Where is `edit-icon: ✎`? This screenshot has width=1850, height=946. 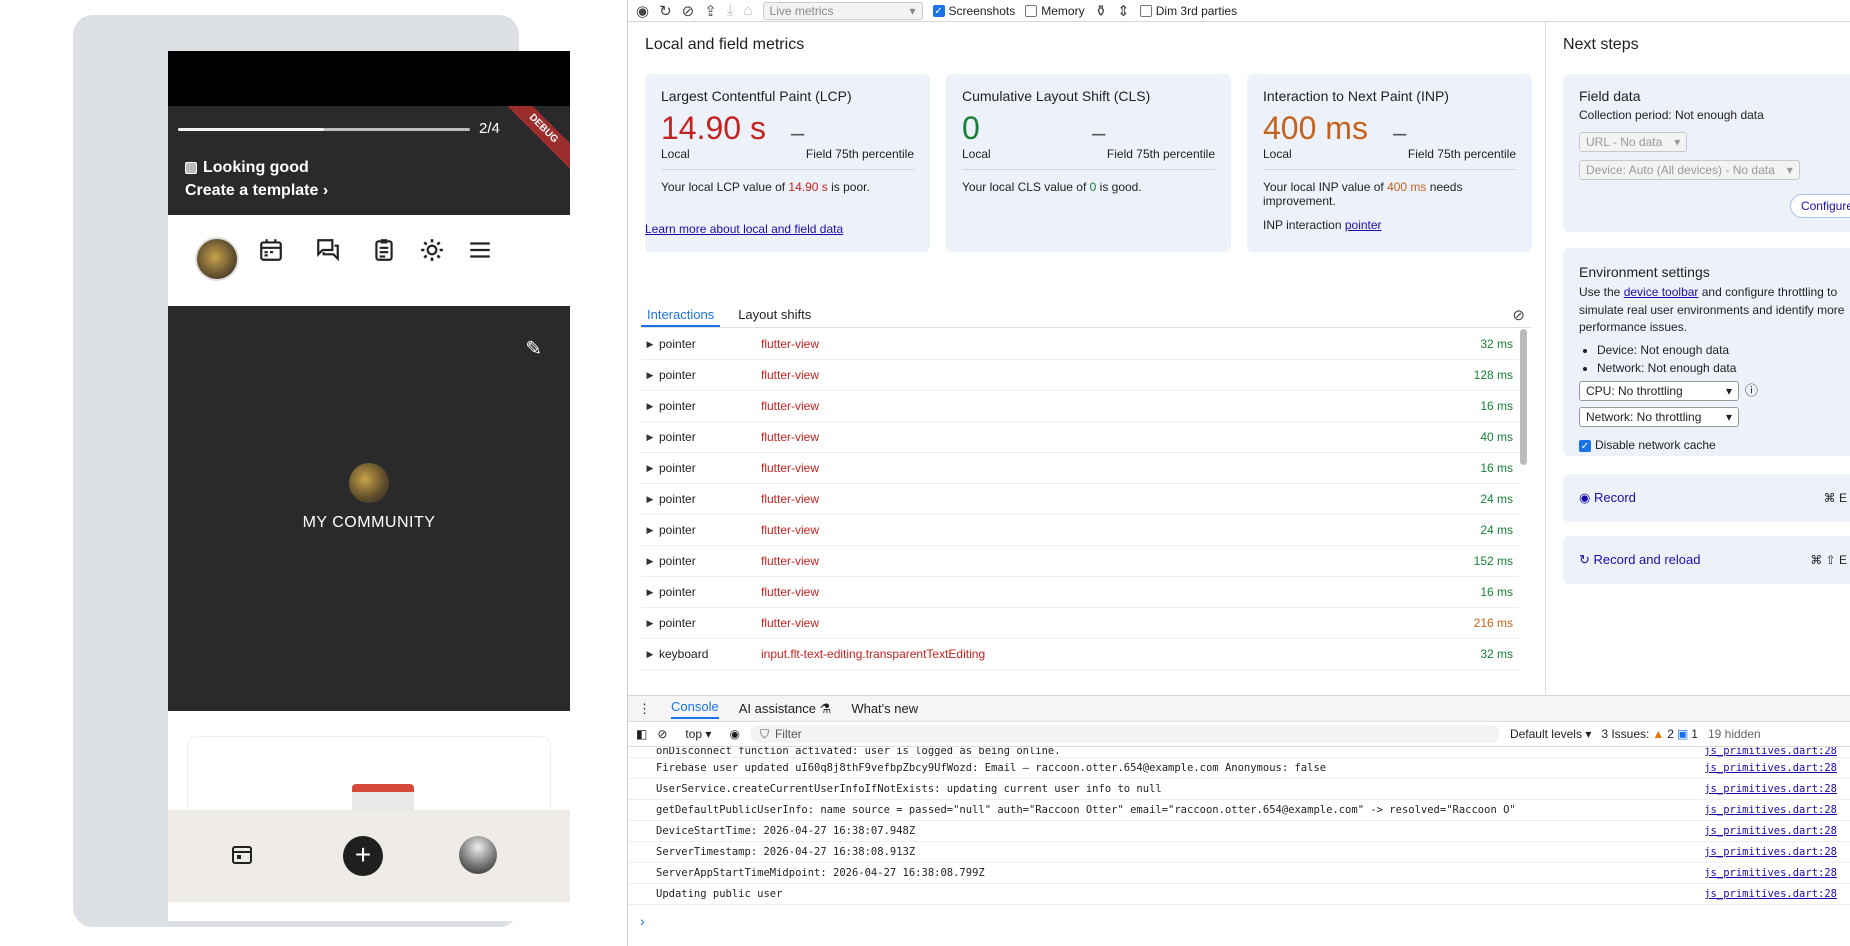
edit-icon: ✎ is located at coordinates (533, 348).